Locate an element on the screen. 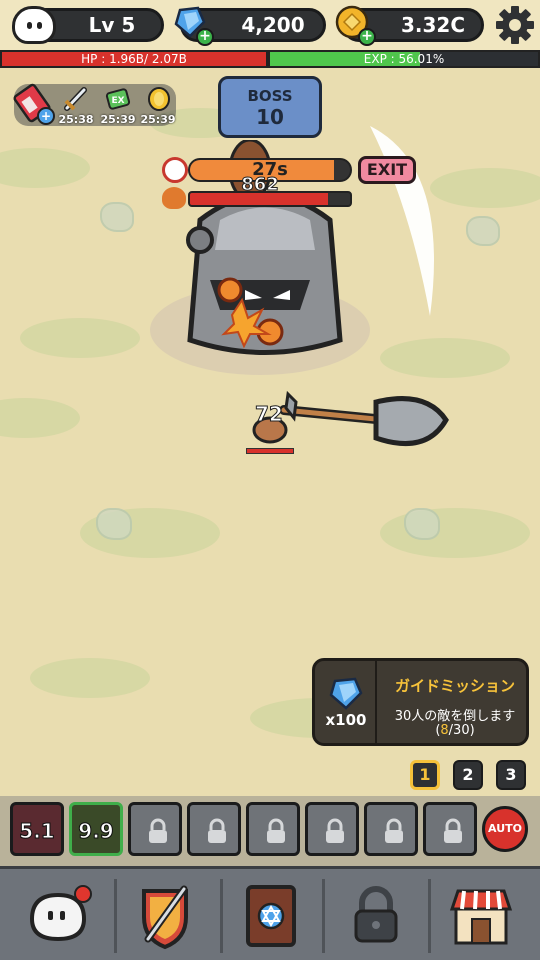 This screenshot has width=540, height=960. equipment-shield-icon is located at coordinates (165, 917).